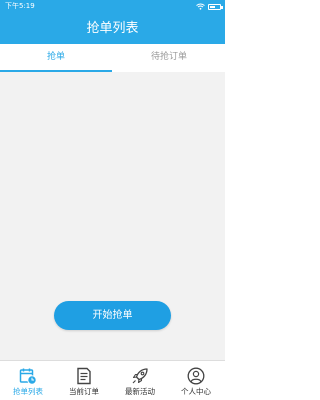  I want to click on nav-item-latest-activities: 最新活动, so click(140, 380).